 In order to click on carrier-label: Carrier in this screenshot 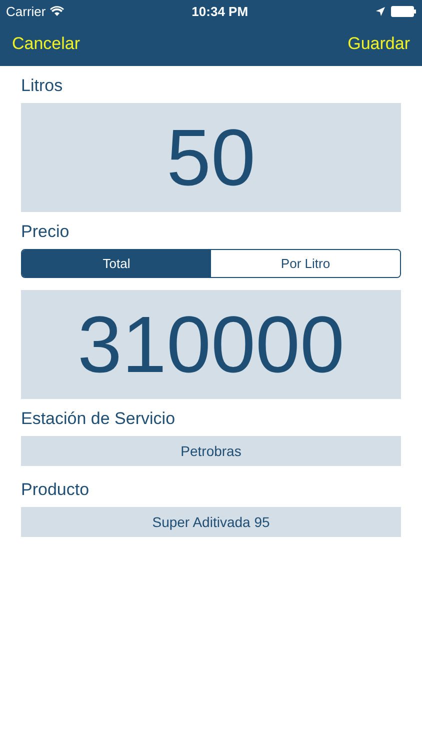, I will do `click(26, 11)`.